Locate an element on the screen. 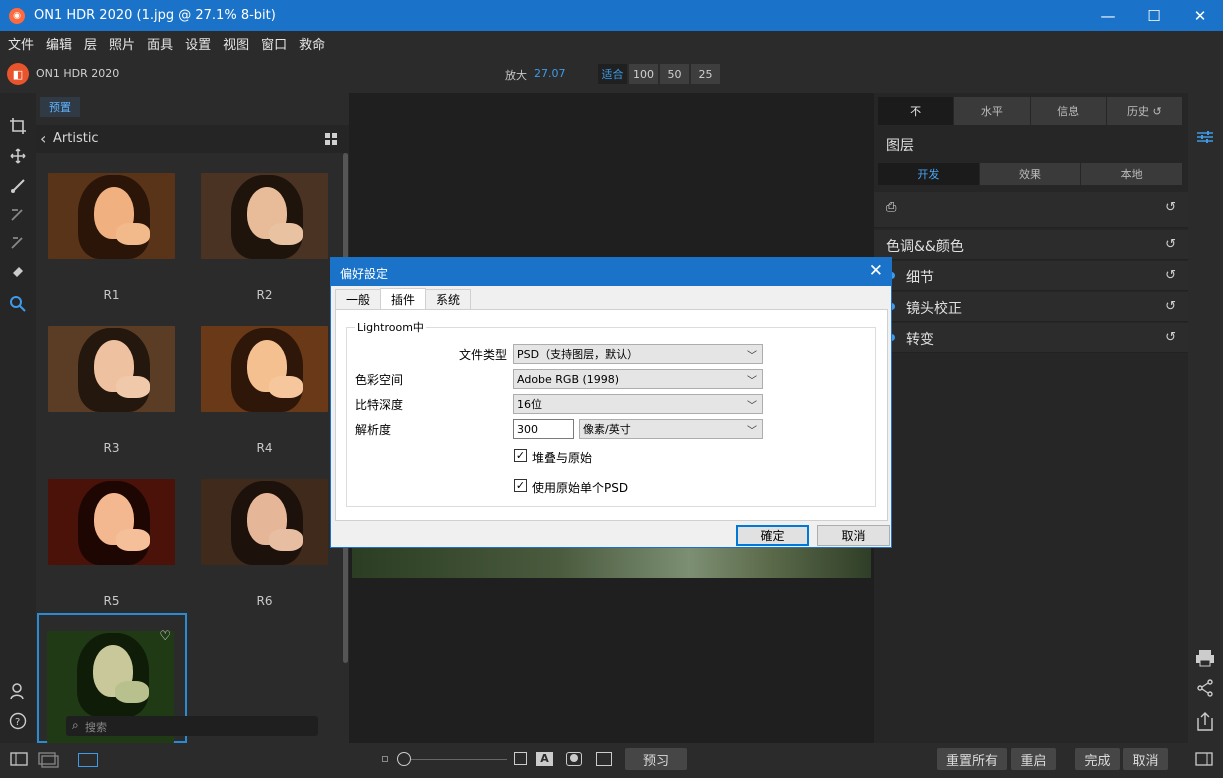 The width and height of the screenshot is (1223, 778). zoom-fit-button: 适合 is located at coordinates (613, 74).